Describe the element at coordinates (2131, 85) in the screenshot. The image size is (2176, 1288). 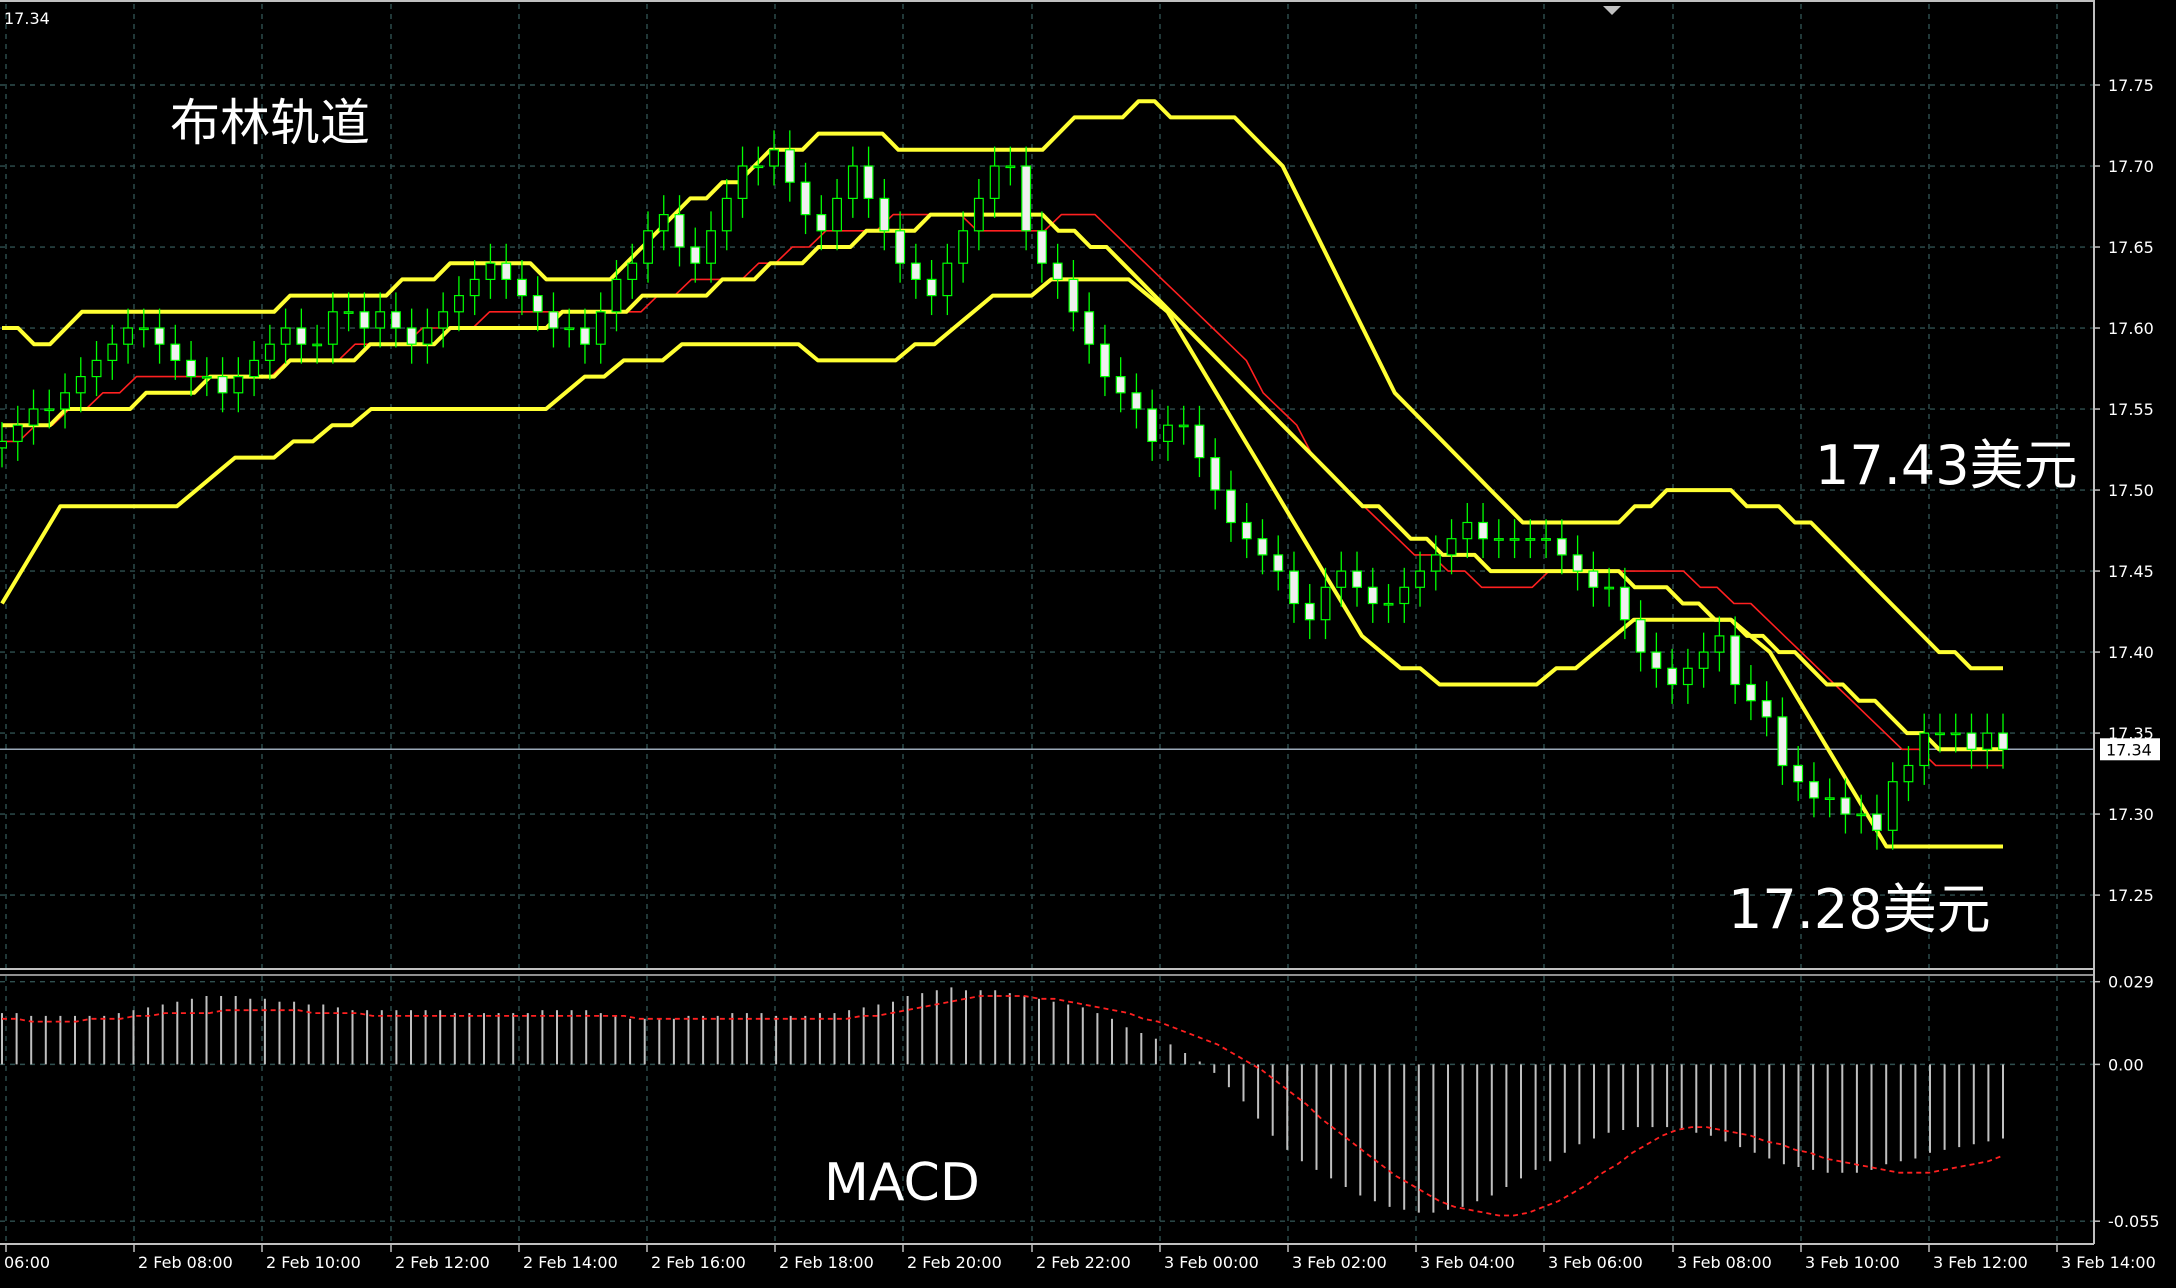
I see `price-tick-label: 17.75` at that location.